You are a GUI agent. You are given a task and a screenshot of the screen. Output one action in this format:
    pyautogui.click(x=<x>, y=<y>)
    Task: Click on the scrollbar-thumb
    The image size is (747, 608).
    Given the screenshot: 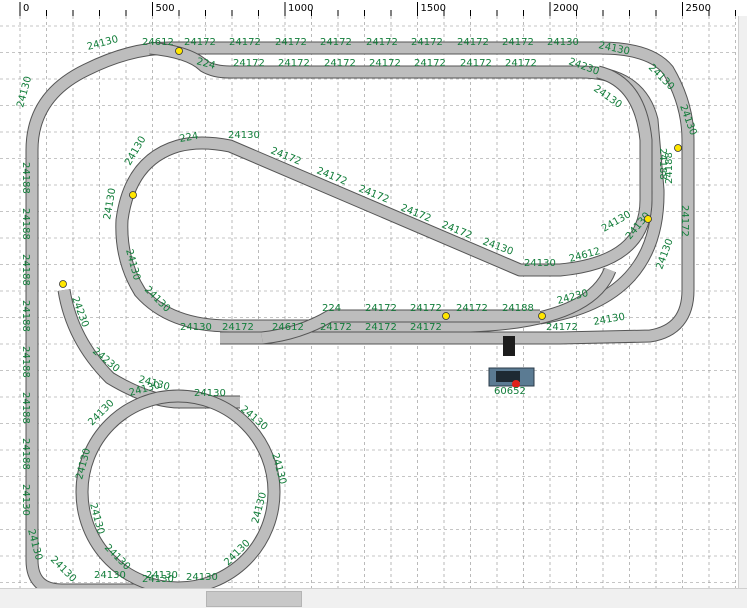 What is the action you would take?
    pyautogui.click(x=254, y=599)
    